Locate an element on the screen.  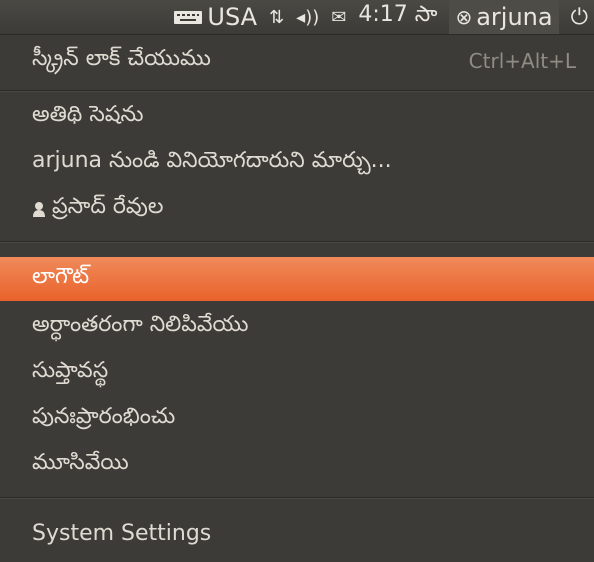
clock-label: 4:17 సా is located at coordinates (398, 14).